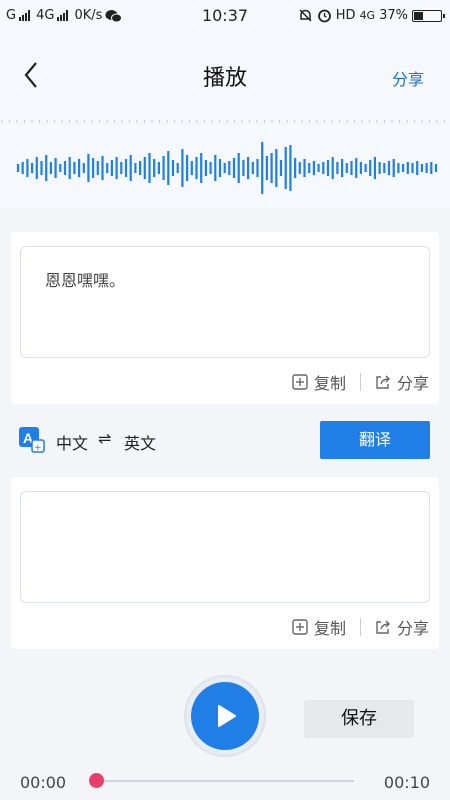 The image size is (450, 800). Describe the element at coordinates (140, 442) in the screenshot. I see `target-language: 英文` at that location.